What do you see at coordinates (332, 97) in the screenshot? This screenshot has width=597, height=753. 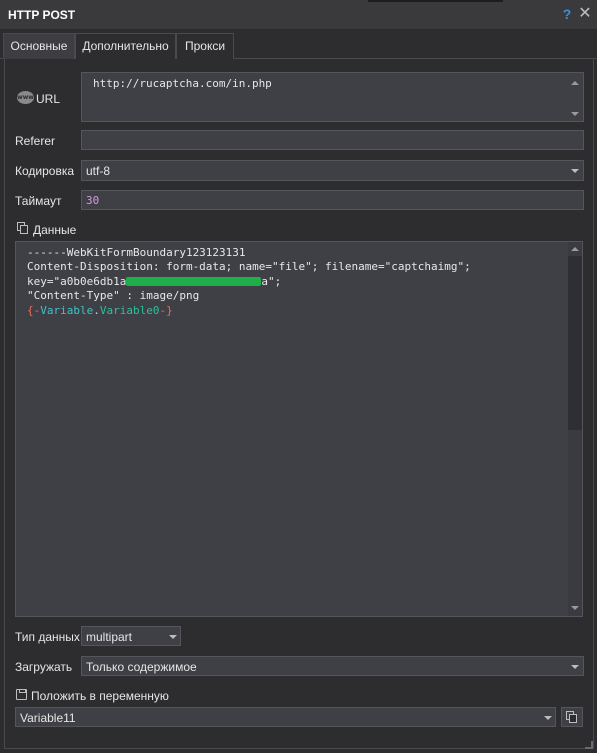 I see `url-input: http://rucaptcha.com/in.php` at bounding box center [332, 97].